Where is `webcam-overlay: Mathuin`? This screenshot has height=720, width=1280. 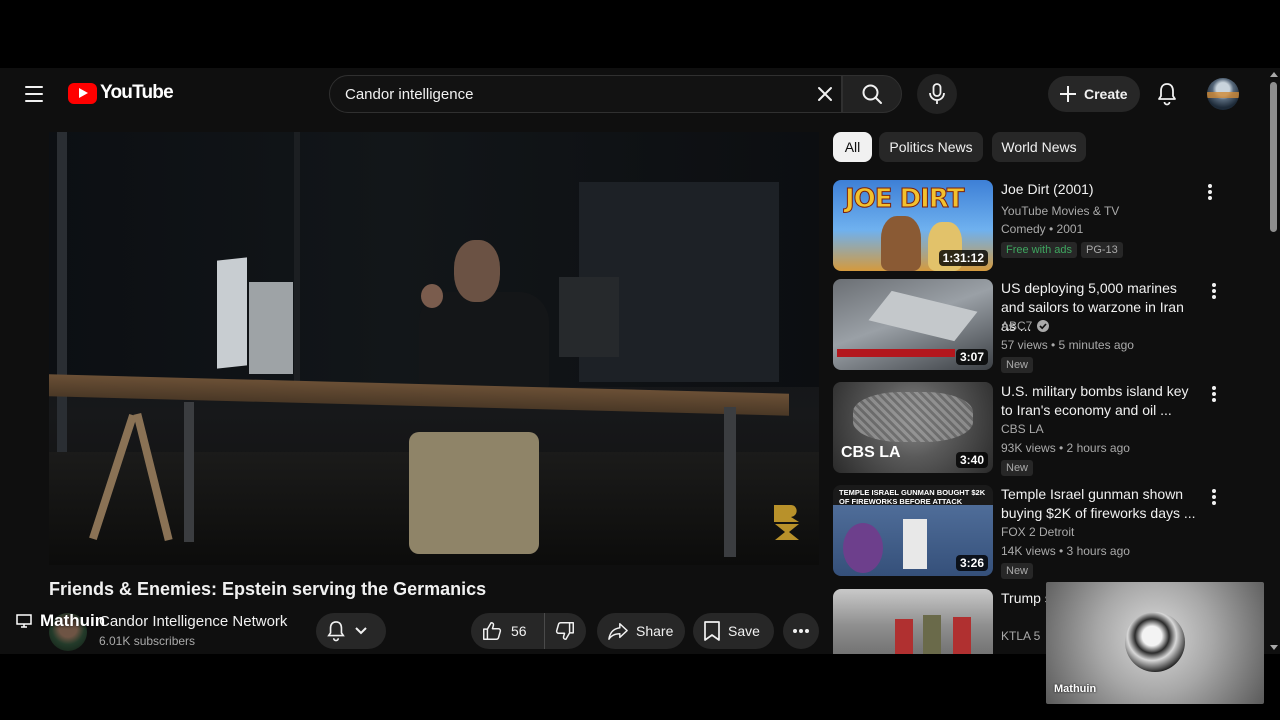 webcam-overlay: Mathuin is located at coordinates (1155, 643).